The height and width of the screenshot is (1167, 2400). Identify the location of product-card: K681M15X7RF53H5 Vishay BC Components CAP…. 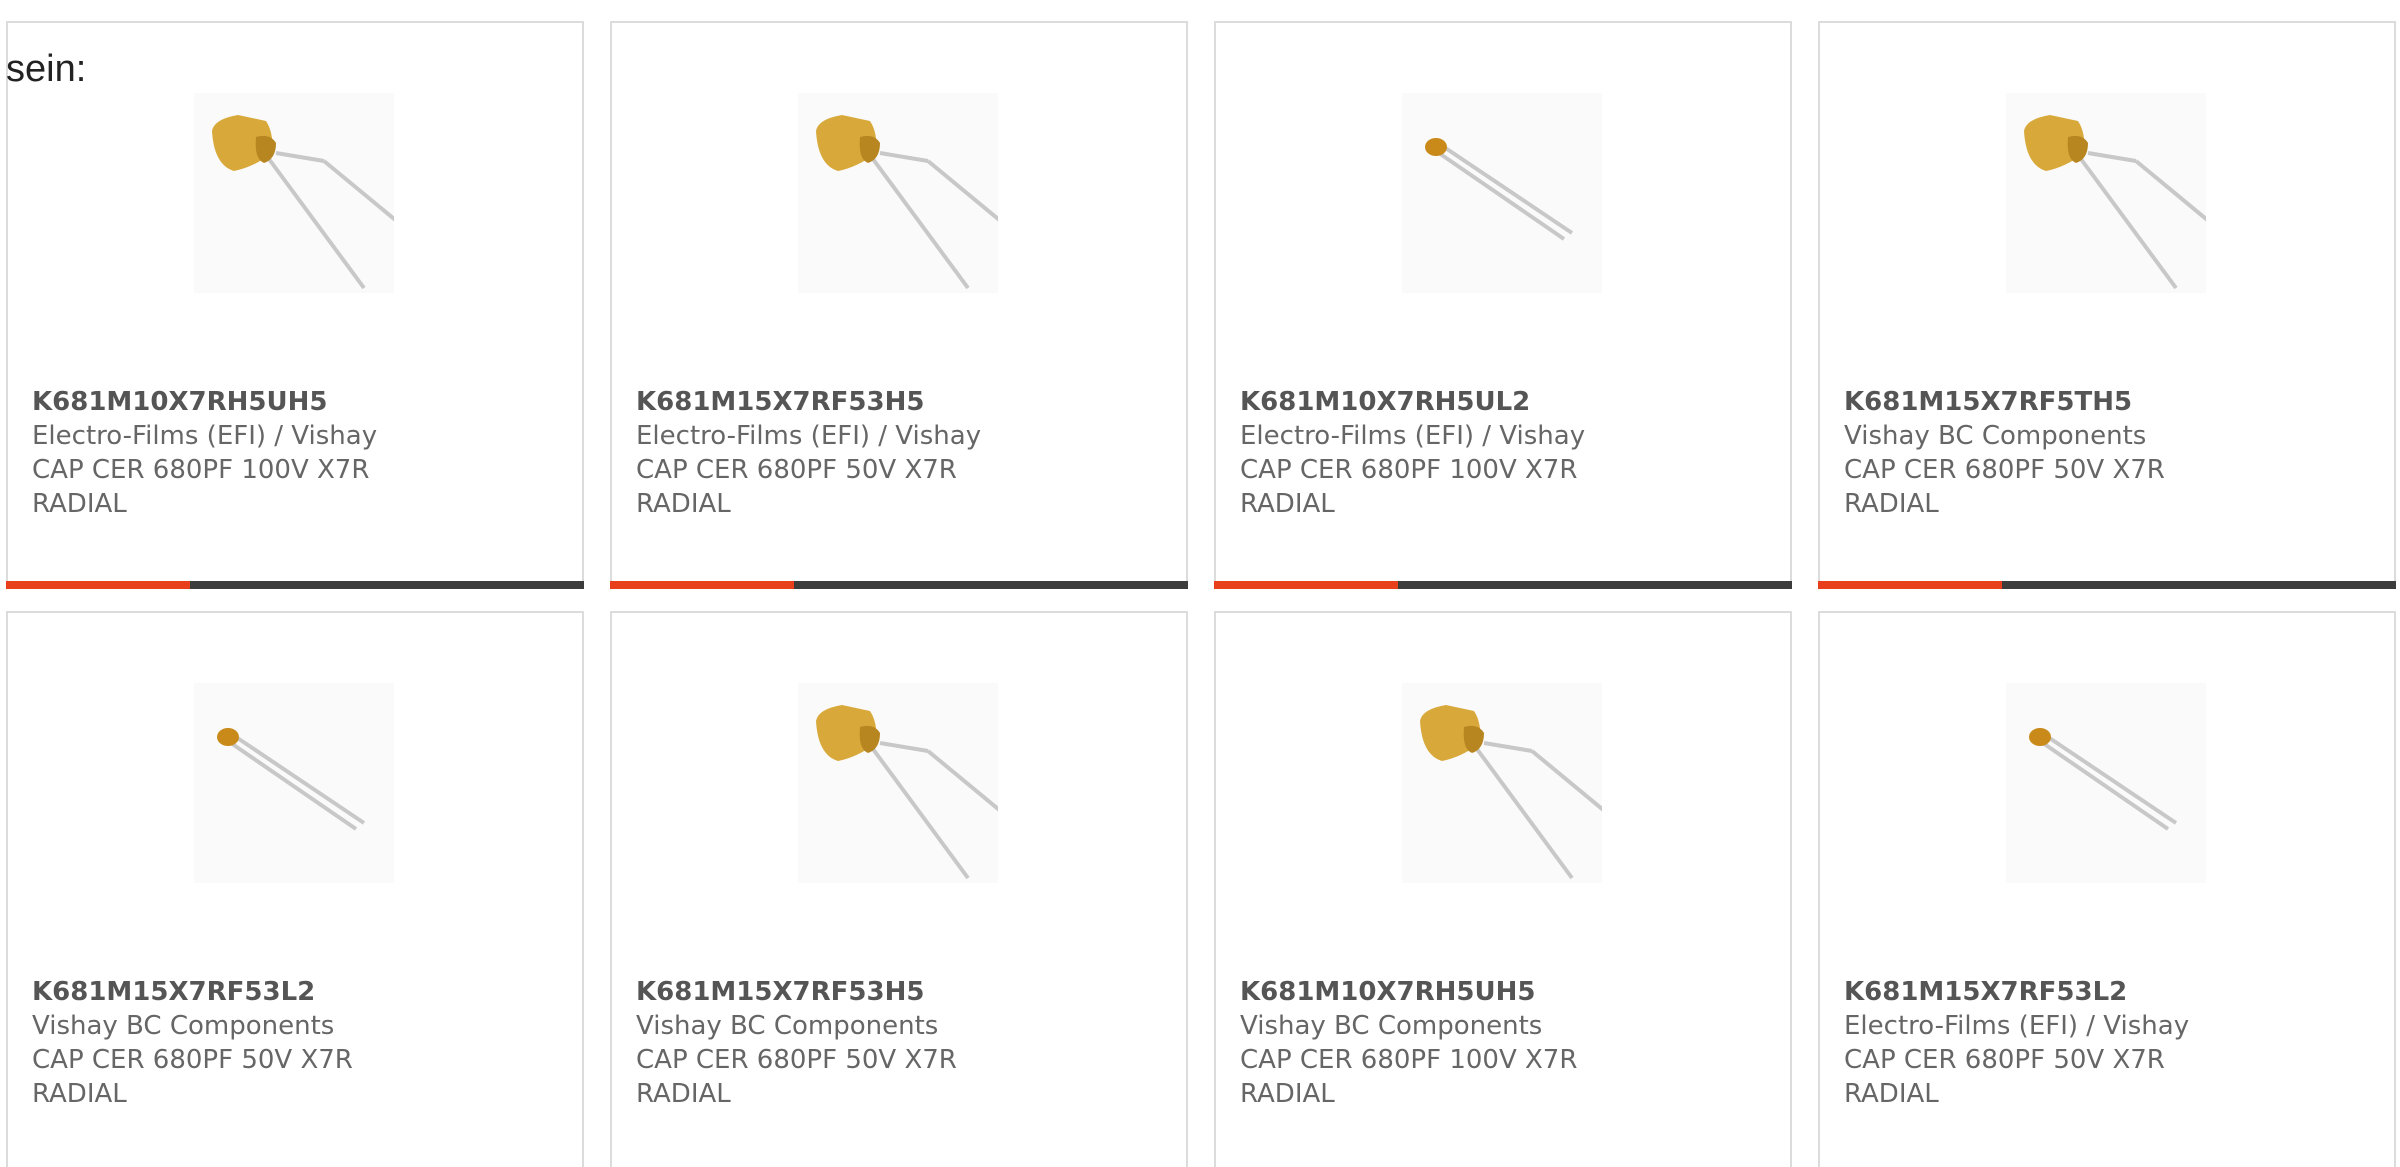
(899, 889).